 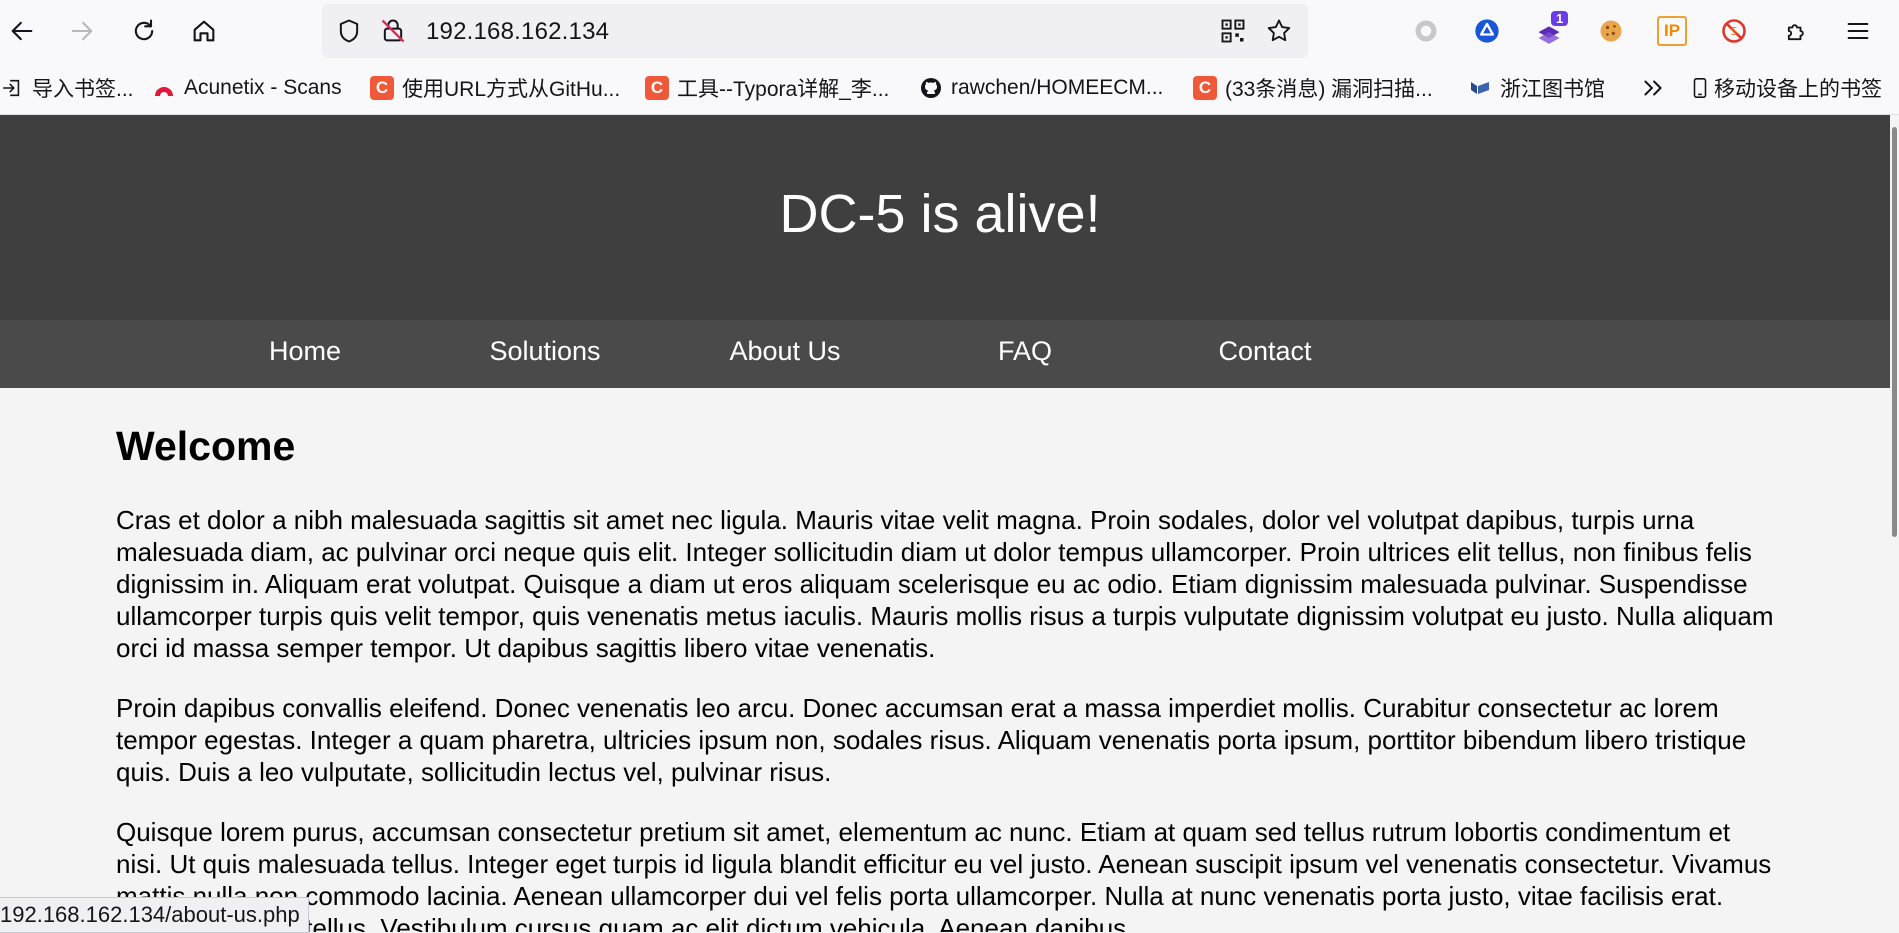 I want to click on extension-ip-button: IP, so click(x=1672, y=31).